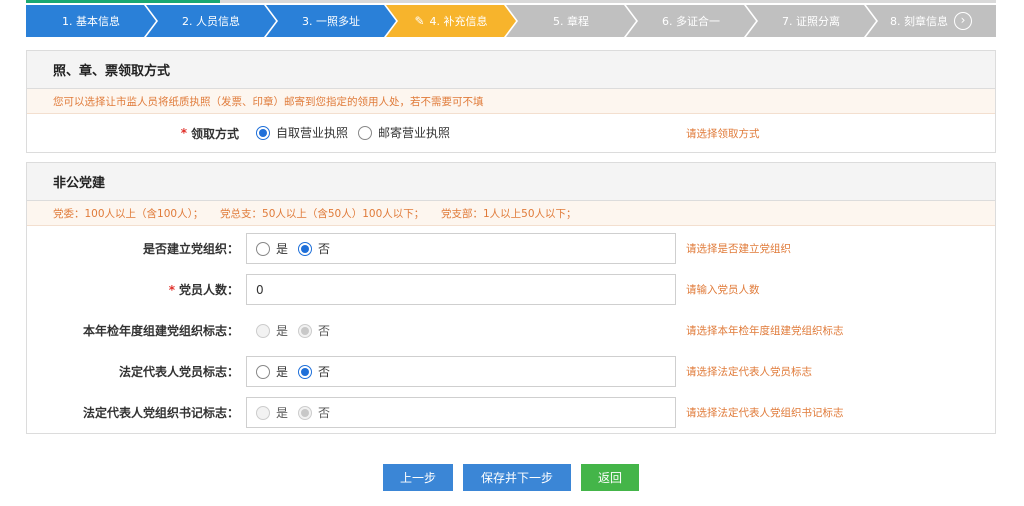  I want to click on step-supplementary-info: ✎ 4. 补充信息, so click(451, 21).